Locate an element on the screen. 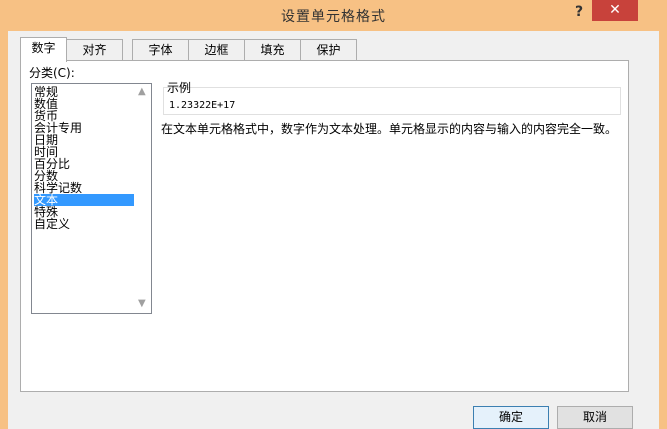  dialog-title: 设置单元格格式 is located at coordinates (333, 17).